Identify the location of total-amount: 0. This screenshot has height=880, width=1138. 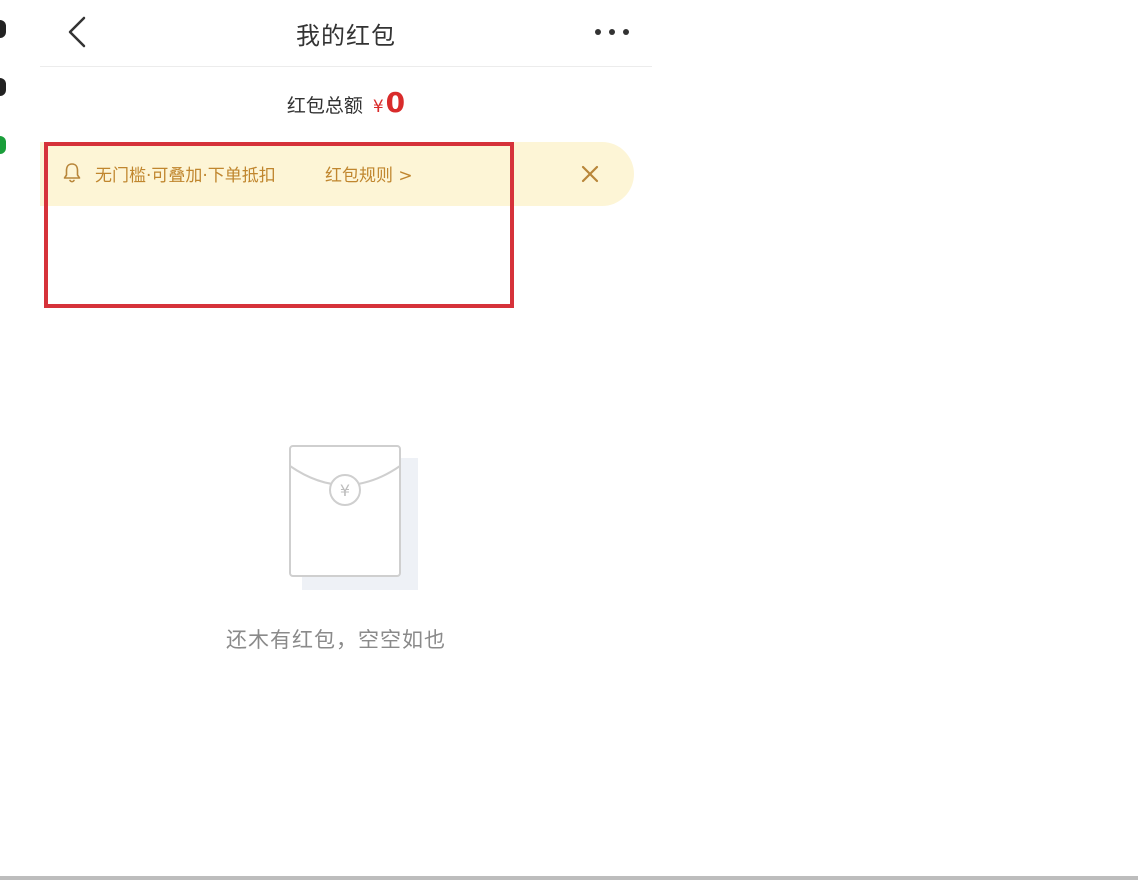
(395, 102).